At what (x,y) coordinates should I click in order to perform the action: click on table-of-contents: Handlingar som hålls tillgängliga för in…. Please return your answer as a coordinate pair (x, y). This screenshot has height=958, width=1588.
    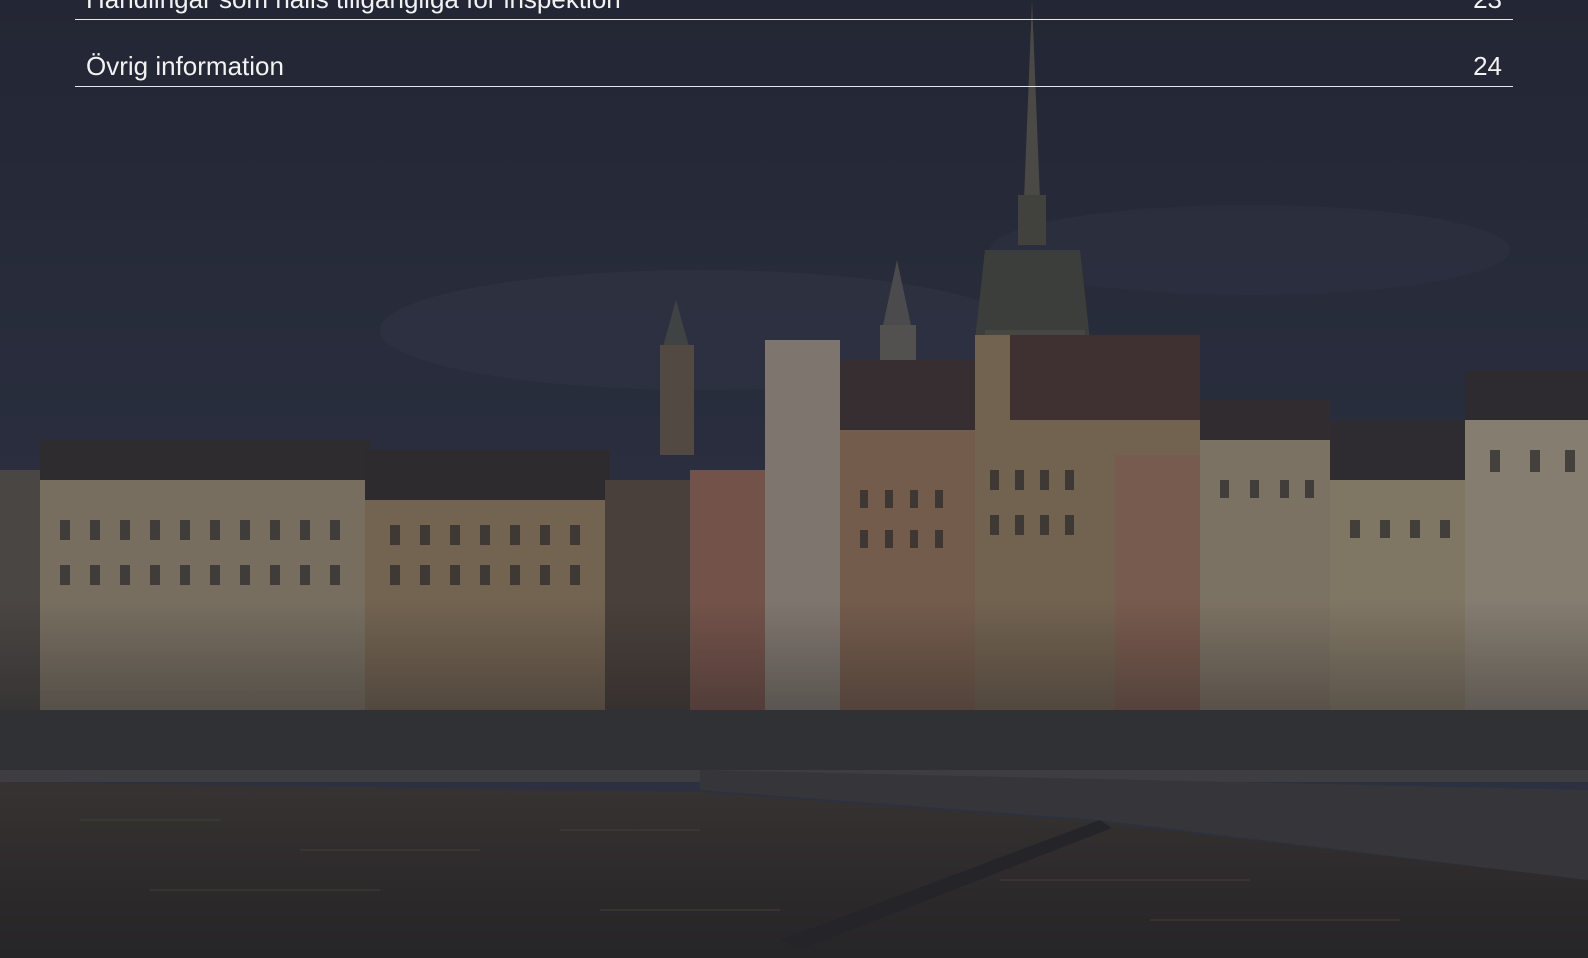
    Looking at the image, I should click on (794, 43).